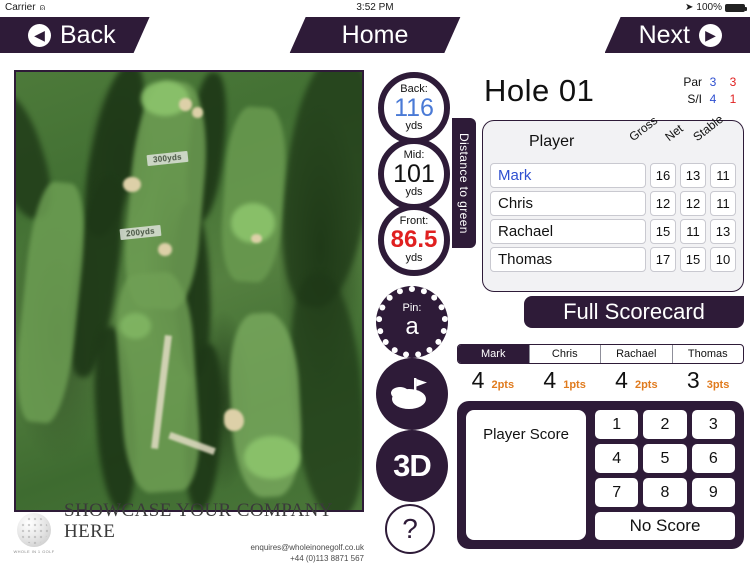 The image size is (750, 565). I want to click on full-scorecard-label: Full Scorecard, so click(634, 311).